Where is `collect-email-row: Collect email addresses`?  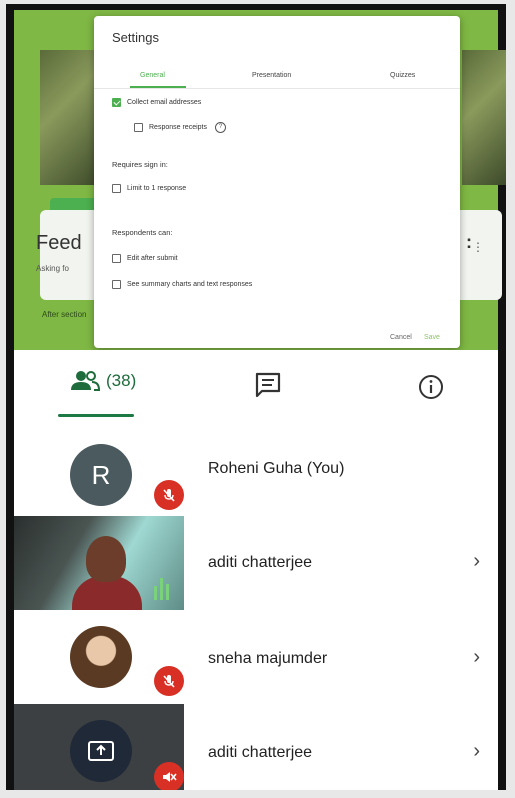
collect-email-row: Collect email addresses is located at coordinates (156, 102).